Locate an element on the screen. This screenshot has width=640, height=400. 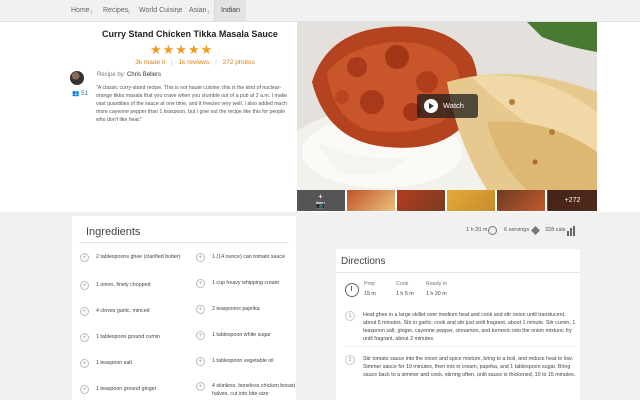
recipe-by: Recipe by: Chris Bellers is located at coordinates (129, 75).